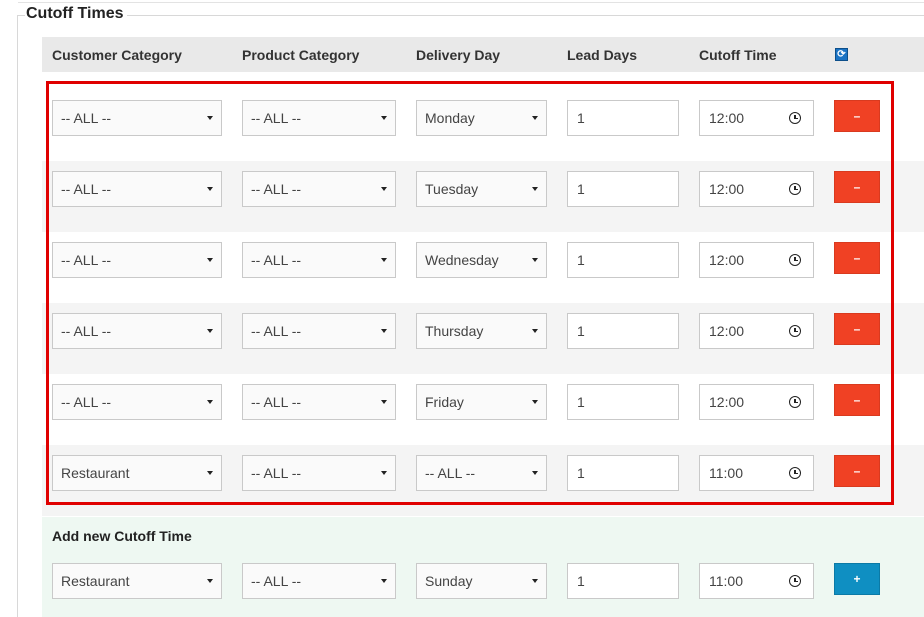 This screenshot has height=617, width=924. What do you see at coordinates (481, 473) in the screenshot?
I see `delivery-day-select: -- ALL --` at bounding box center [481, 473].